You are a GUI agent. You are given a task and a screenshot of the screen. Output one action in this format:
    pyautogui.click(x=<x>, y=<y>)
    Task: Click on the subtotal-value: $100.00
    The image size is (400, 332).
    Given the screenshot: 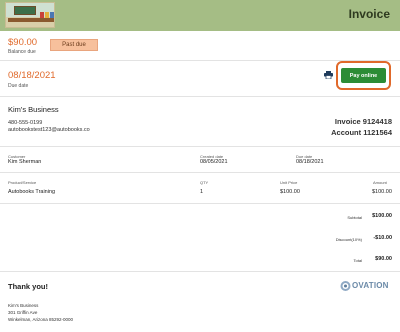 What is the action you would take?
    pyautogui.click(x=382, y=216)
    